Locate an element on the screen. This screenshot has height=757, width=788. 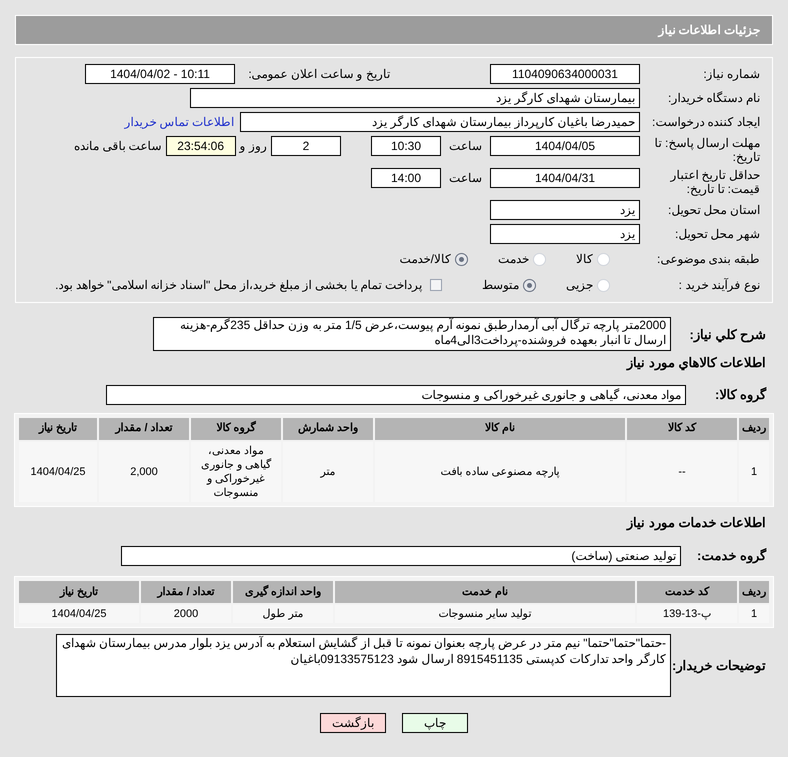
text-field: حمیدرضا باغیان کارپرداز بیمارستان شهدای کارگر یزد is located at coordinates (440, 122).